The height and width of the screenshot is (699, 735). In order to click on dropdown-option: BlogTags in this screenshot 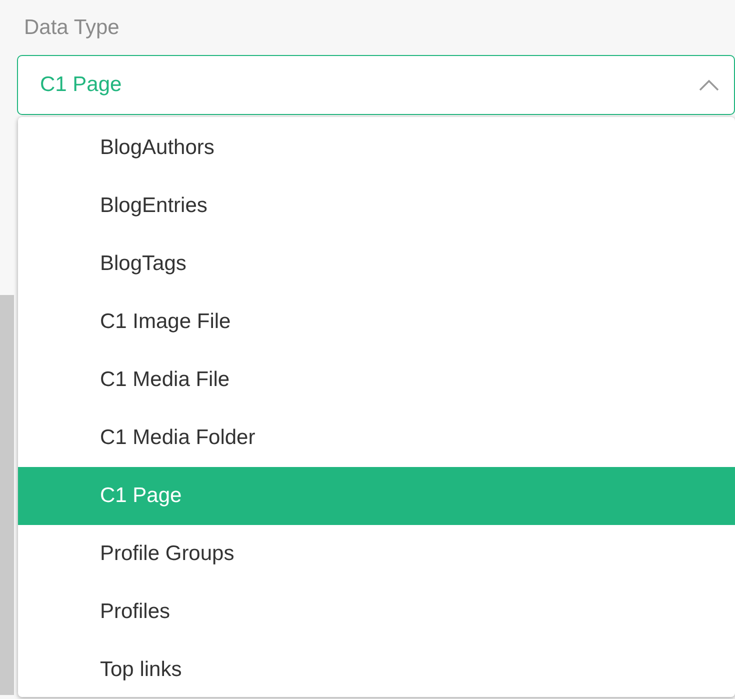, I will do `click(376, 264)`.